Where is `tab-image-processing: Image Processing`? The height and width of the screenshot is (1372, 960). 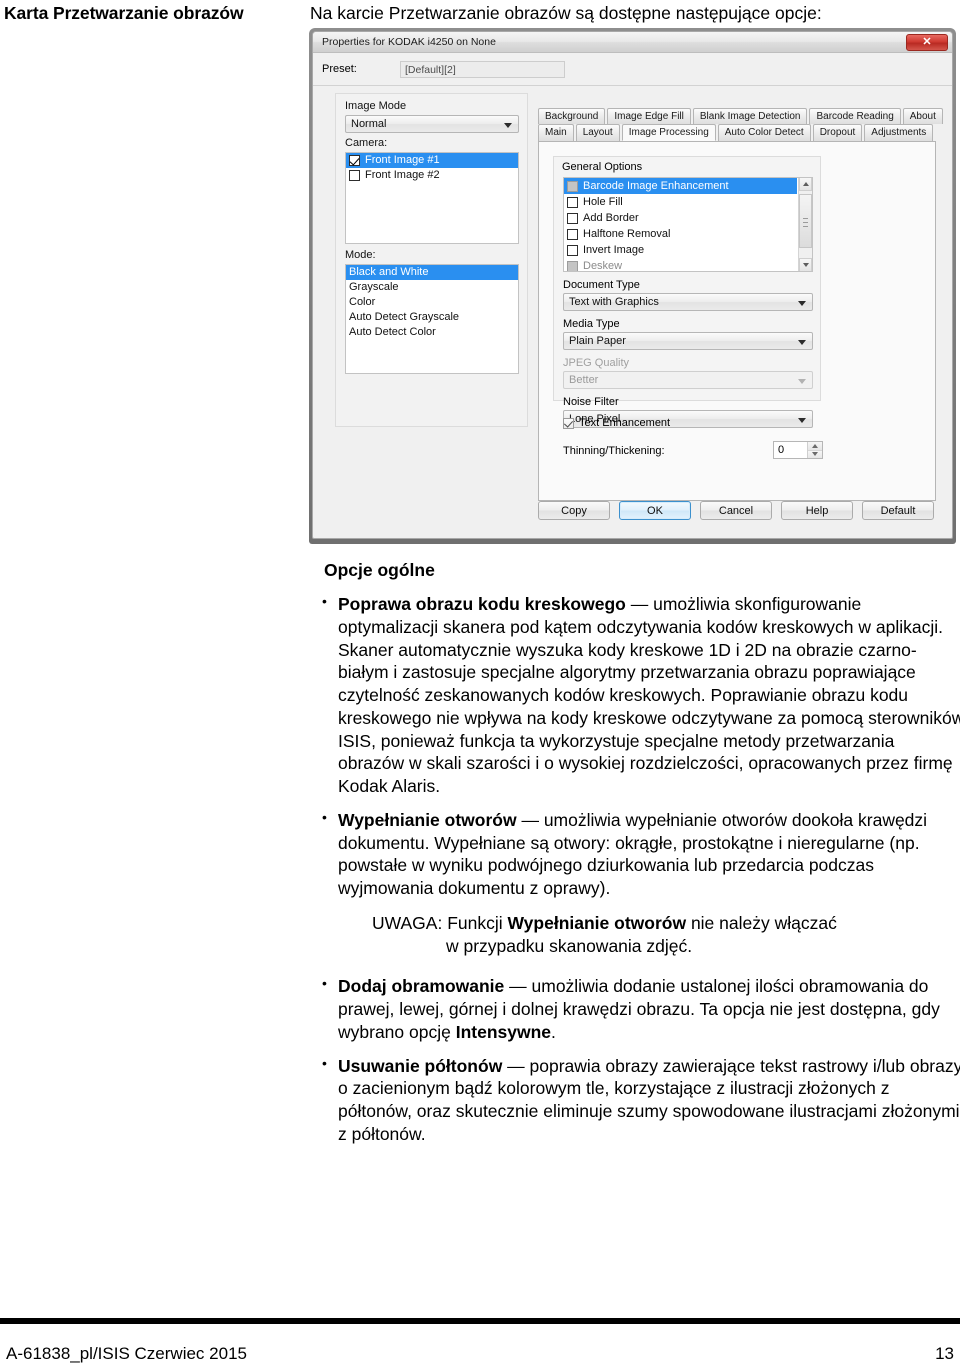
tab-image-processing: Image Processing is located at coordinates (668, 132).